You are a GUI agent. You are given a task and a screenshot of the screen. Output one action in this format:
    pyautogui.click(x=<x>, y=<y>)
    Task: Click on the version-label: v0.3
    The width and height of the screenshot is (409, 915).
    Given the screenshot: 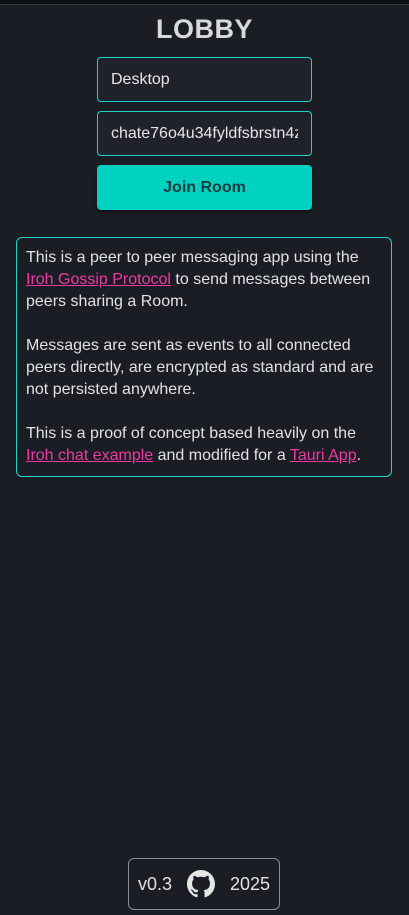 What is the action you would take?
    pyautogui.click(x=155, y=883)
    